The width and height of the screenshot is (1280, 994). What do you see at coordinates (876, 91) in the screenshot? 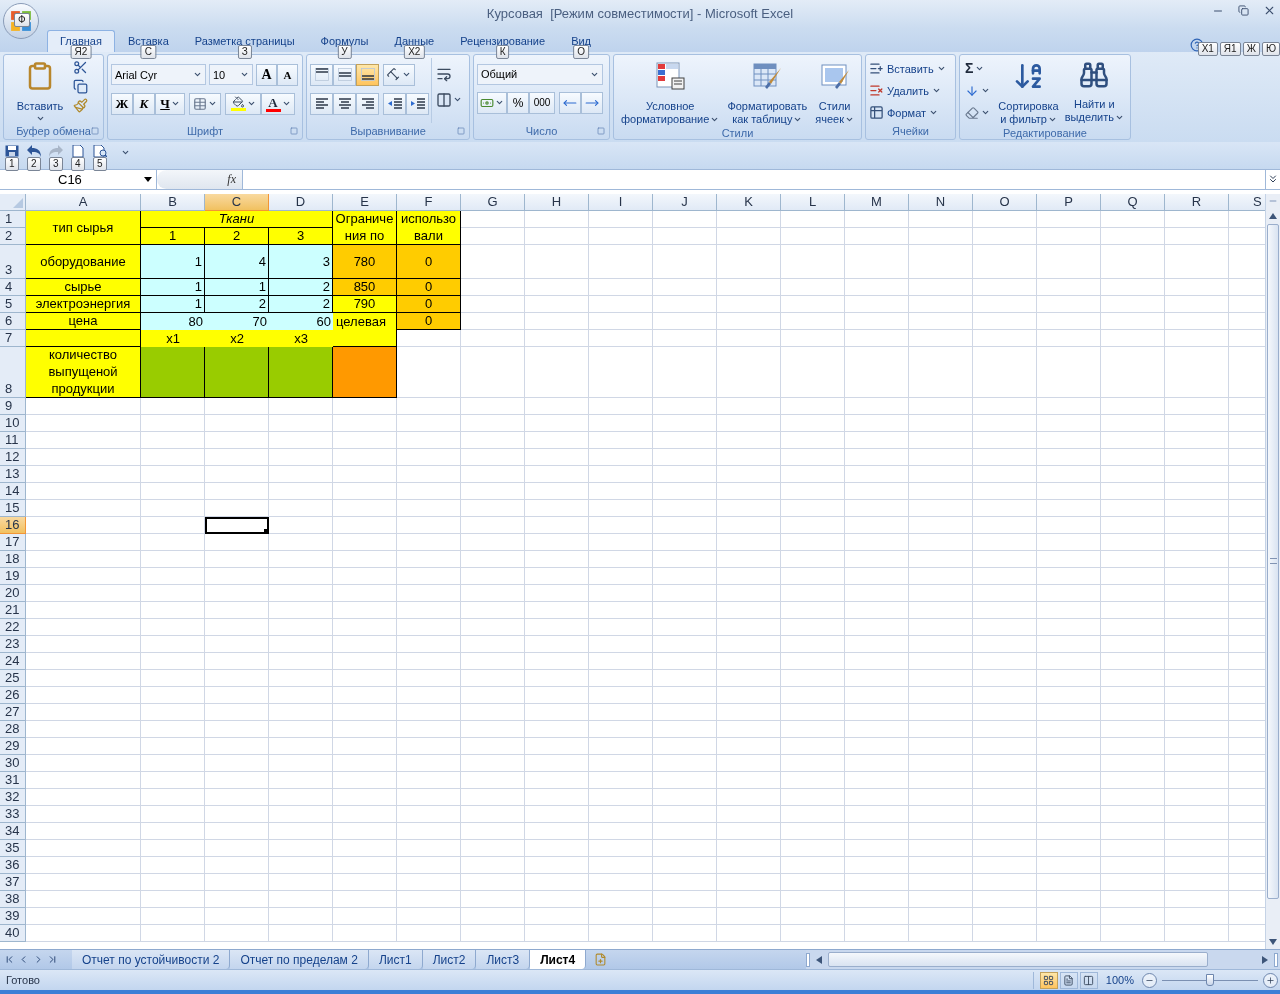
I see `delete-rows-icon` at bounding box center [876, 91].